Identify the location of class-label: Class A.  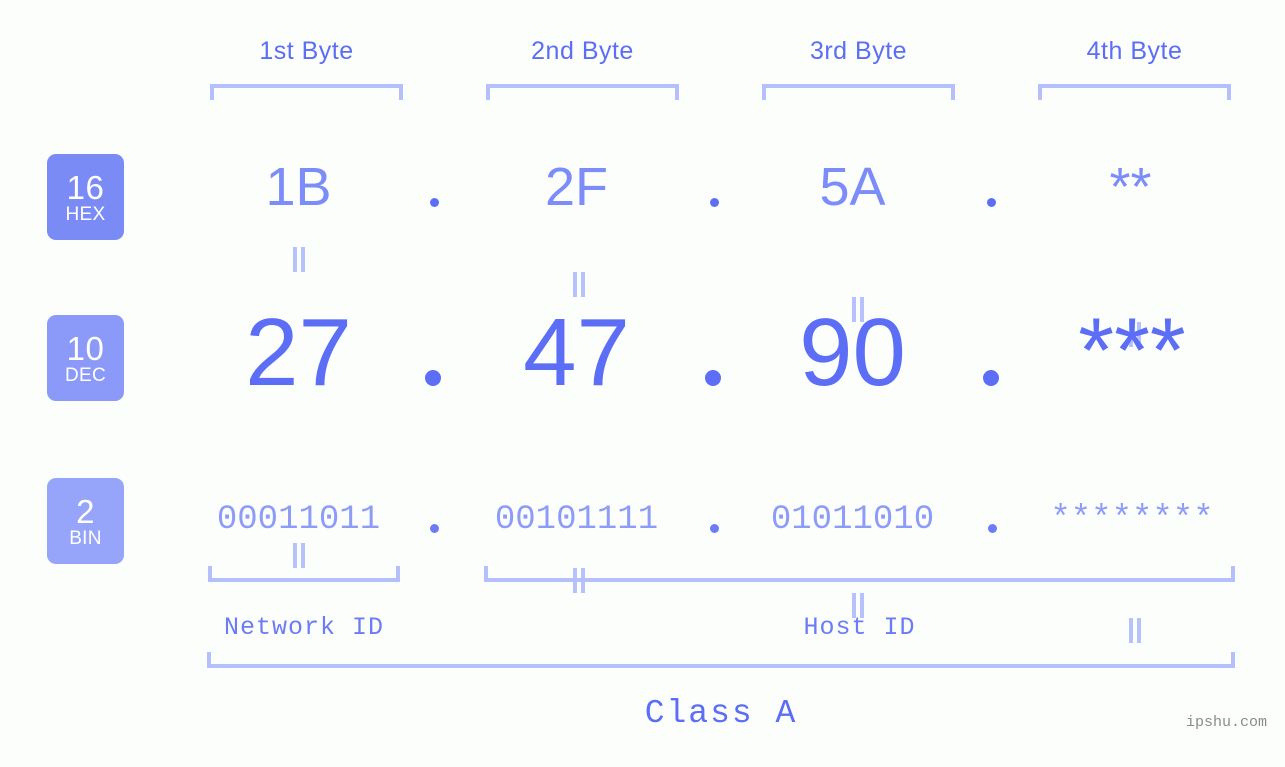
(721, 713).